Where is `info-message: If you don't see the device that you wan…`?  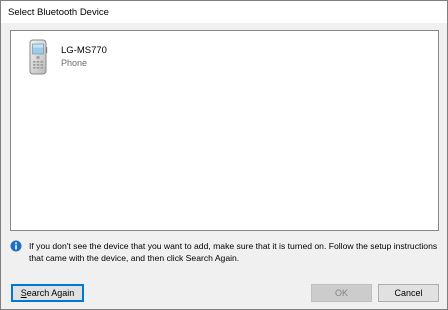 info-message: If you don't see the device that you wan… is located at coordinates (233, 252).